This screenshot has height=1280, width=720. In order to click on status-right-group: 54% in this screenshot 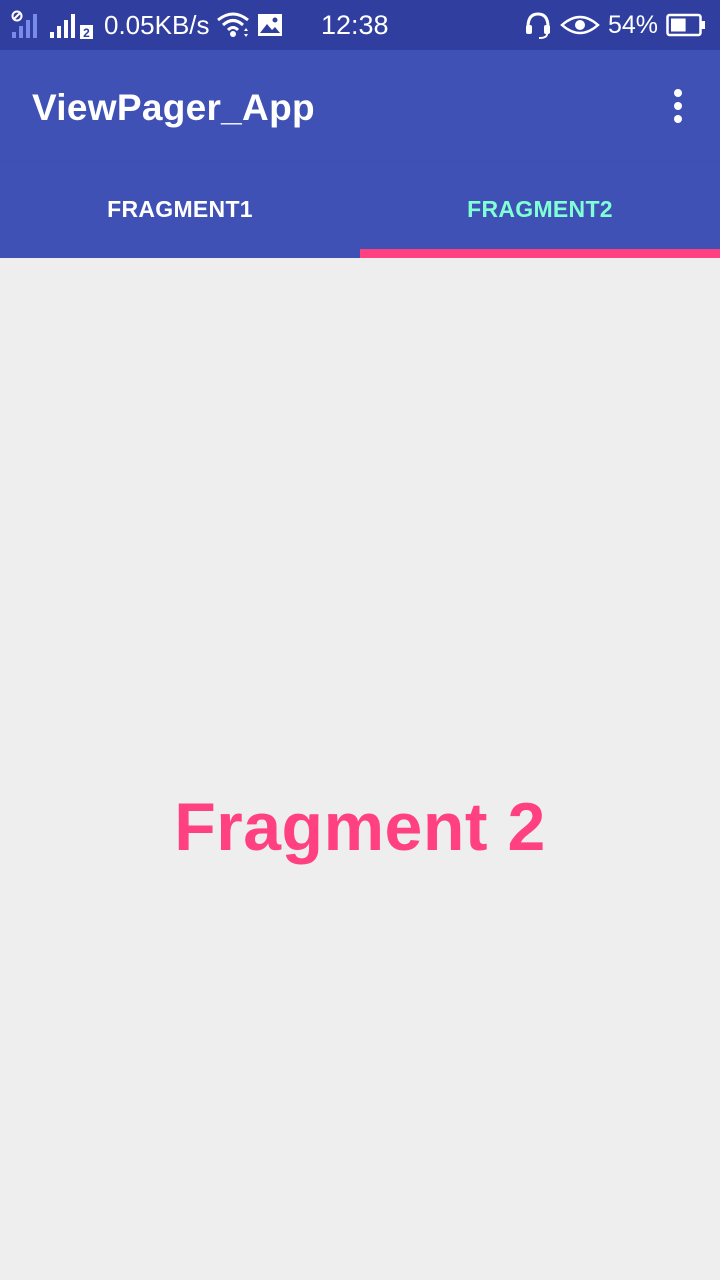, I will do `click(615, 25)`.